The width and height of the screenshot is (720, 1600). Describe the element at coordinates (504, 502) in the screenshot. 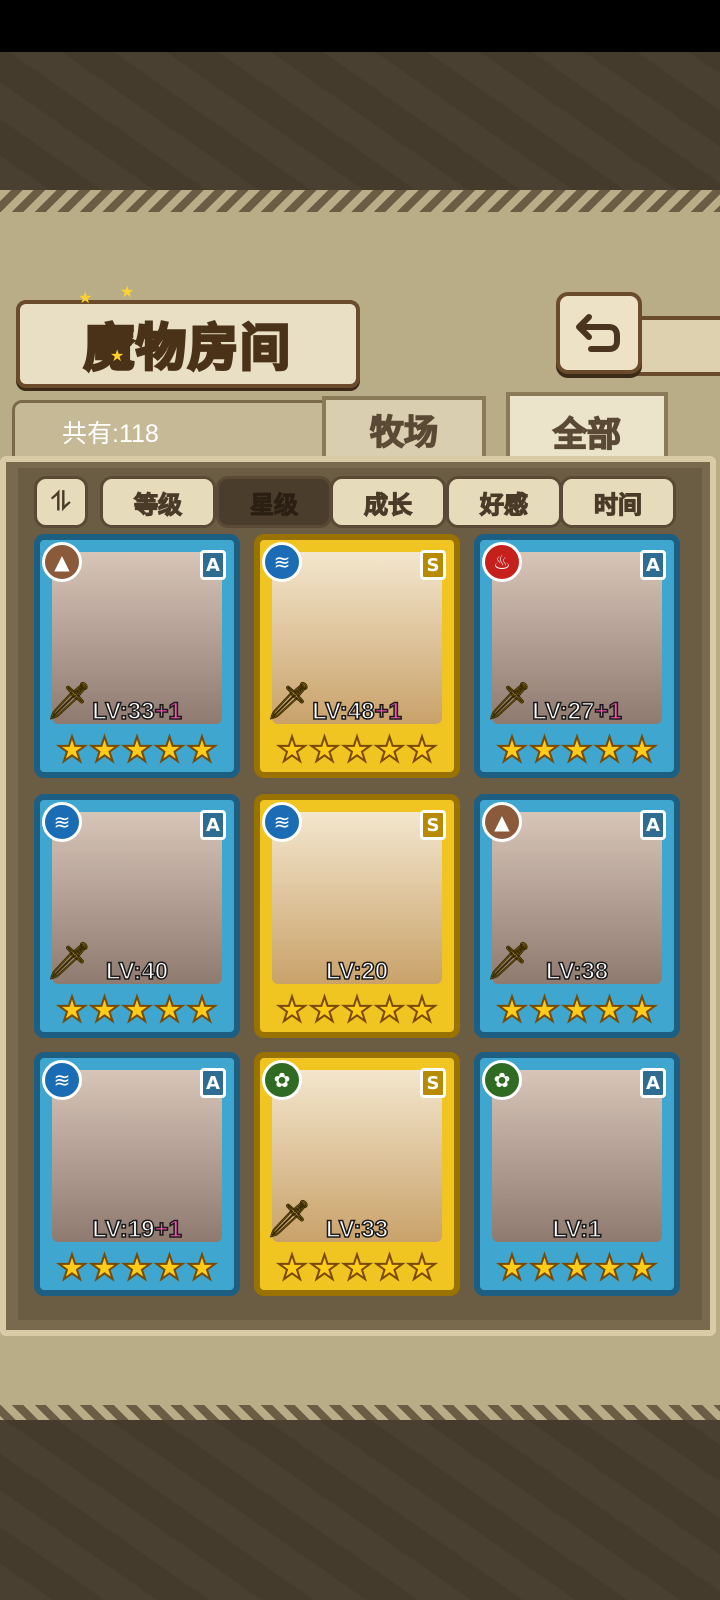

I see `sort-affinity-button: 好感` at that location.